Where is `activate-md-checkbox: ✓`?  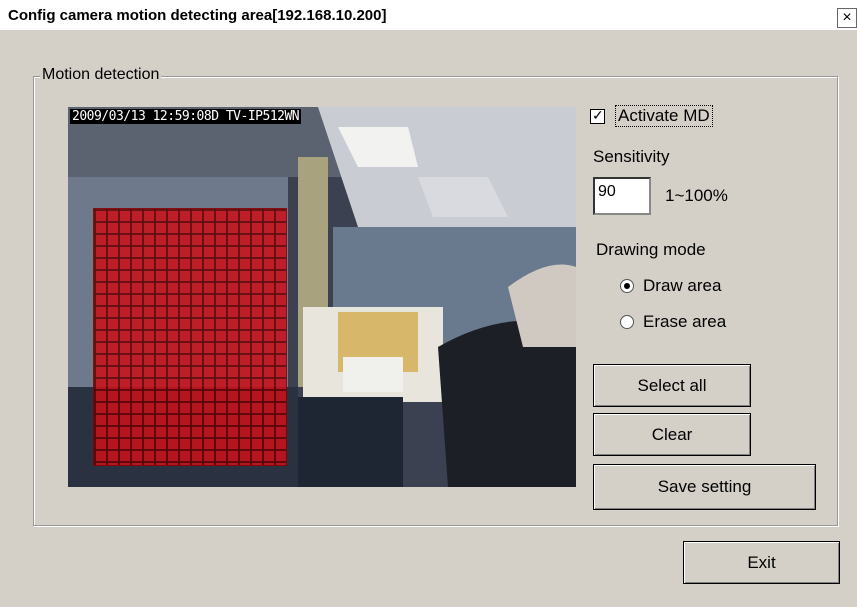
activate-md-checkbox: ✓ is located at coordinates (597, 115).